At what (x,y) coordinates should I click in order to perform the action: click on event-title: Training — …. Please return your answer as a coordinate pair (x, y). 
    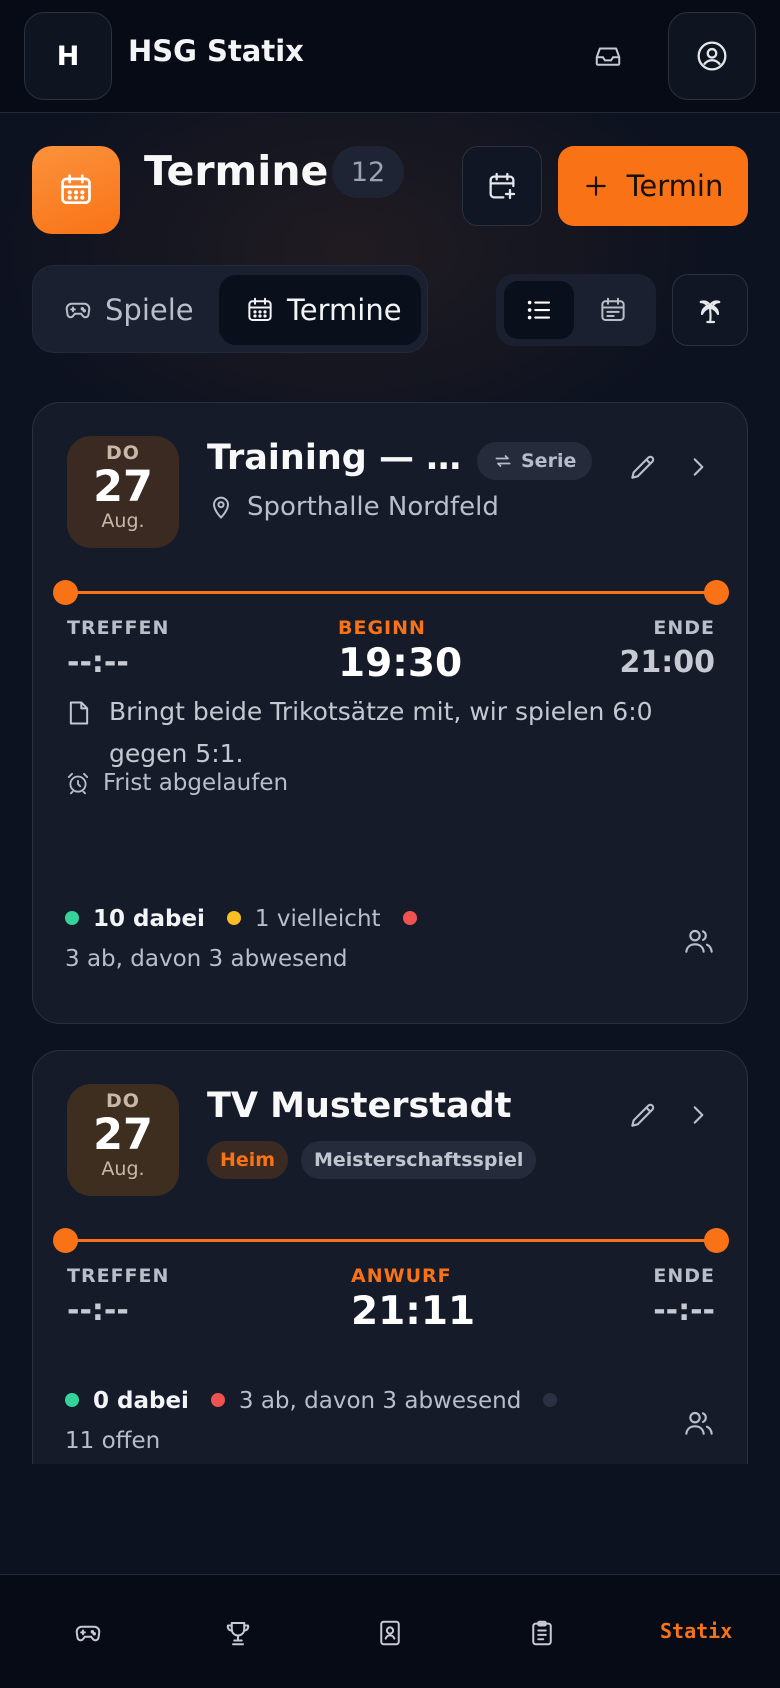
    Looking at the image, I should click on (334, 458).